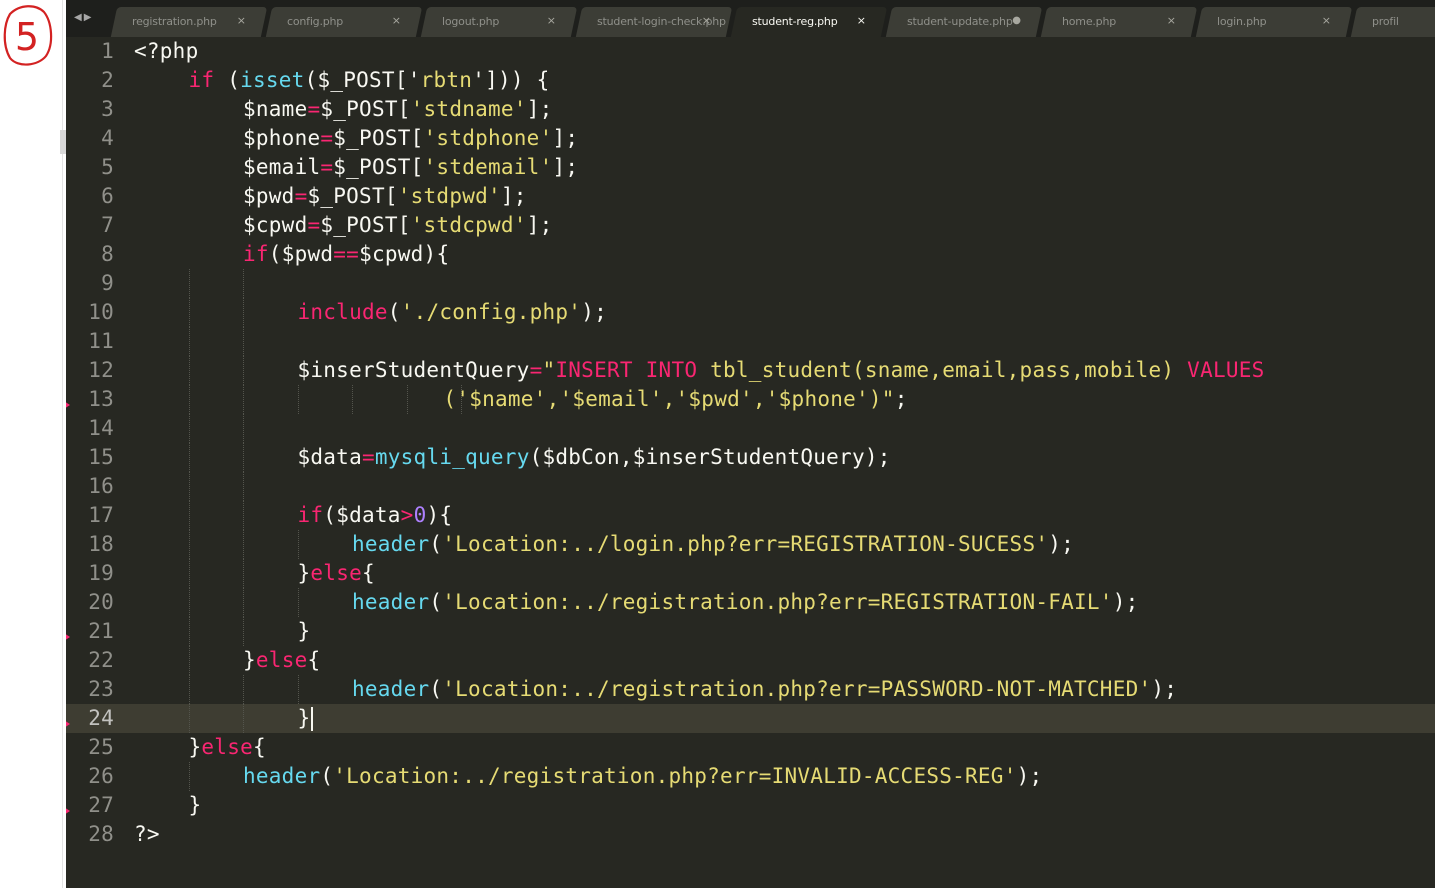 This screenshot has width=1435, height=888. Describe the element at coordinates (750, 515) in the screenshot. I see `code-line: 17 if($data>0){` at that location.